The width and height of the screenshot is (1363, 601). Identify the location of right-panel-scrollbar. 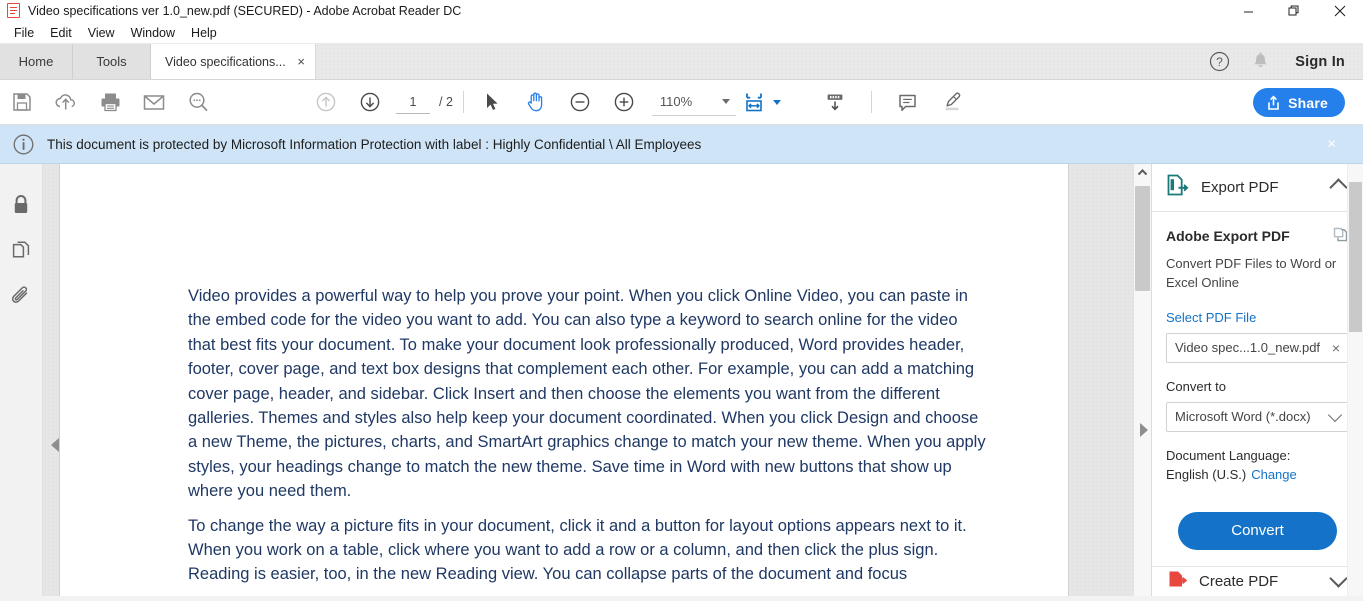
(1355, 380).